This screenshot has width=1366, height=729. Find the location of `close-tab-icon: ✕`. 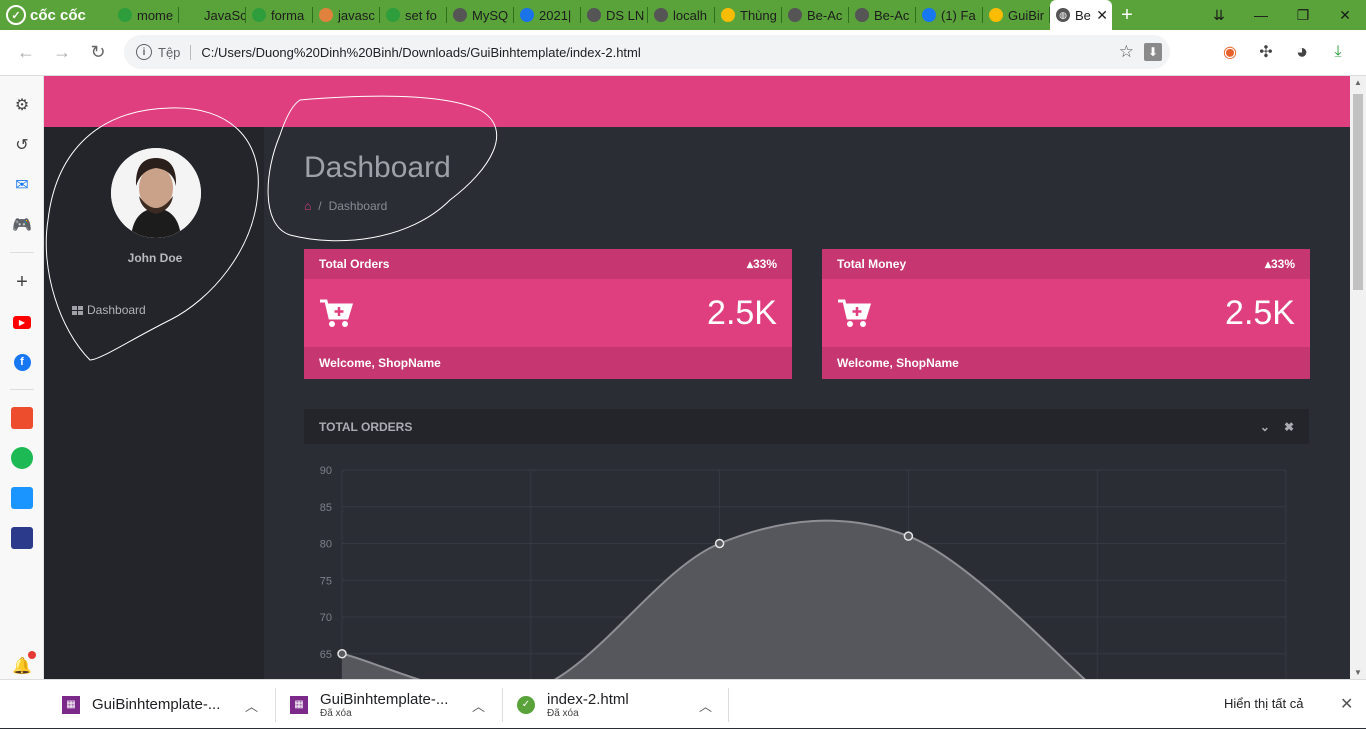

close-tab-icon: ✕ is located at coordinates (1102, 15).